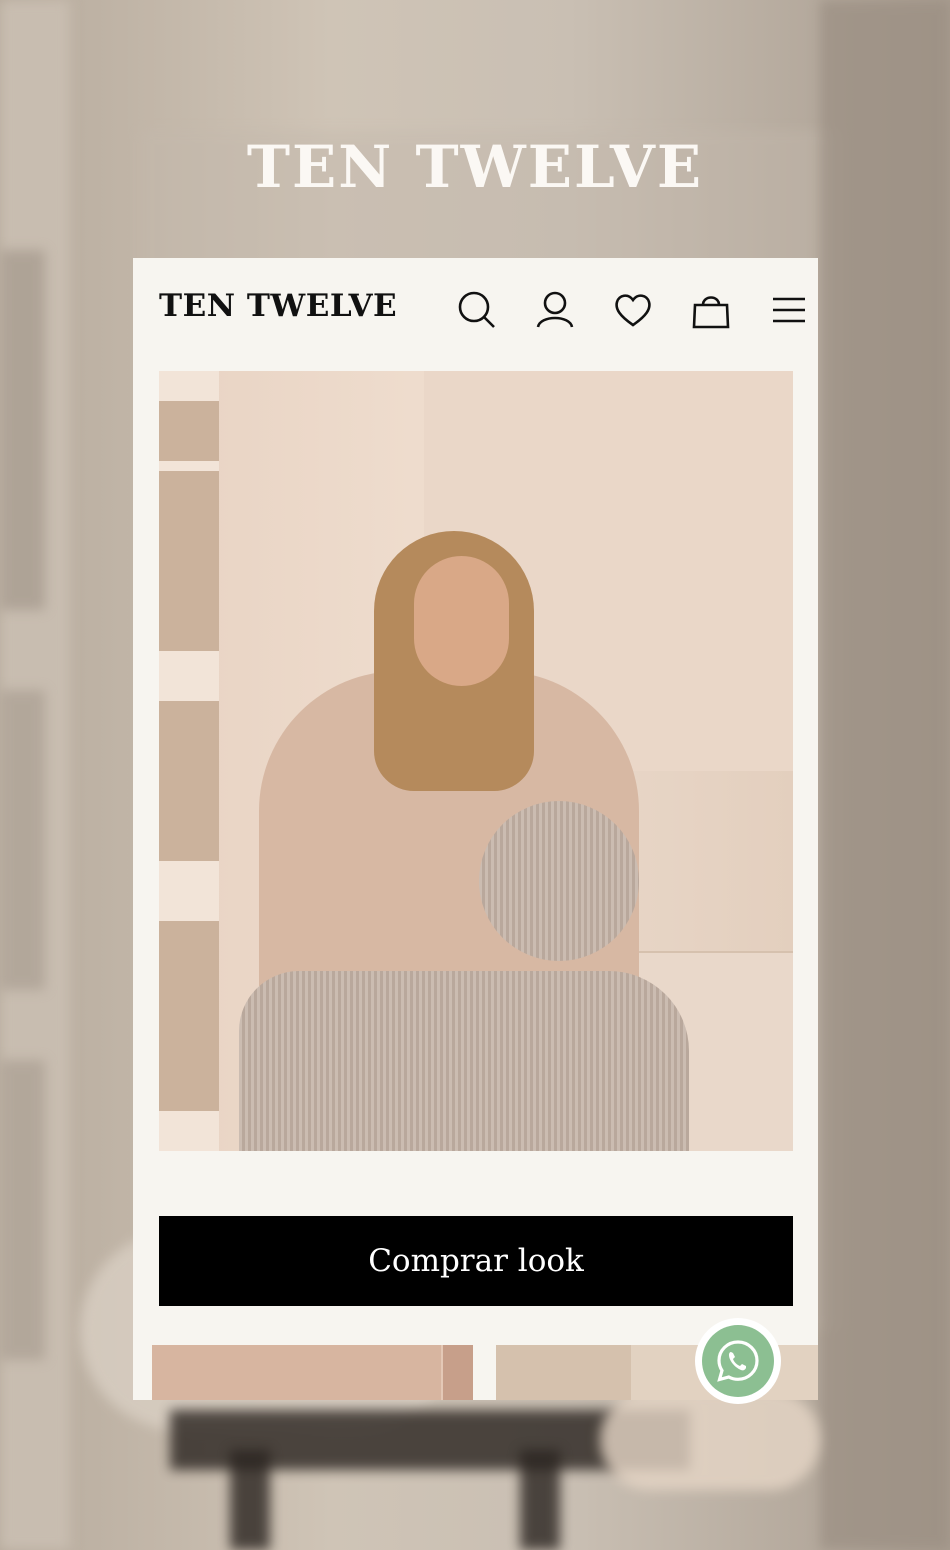 This screenshot has height=1550, width=950. I want to click on whatsapp-icon, so click(738, 1361).